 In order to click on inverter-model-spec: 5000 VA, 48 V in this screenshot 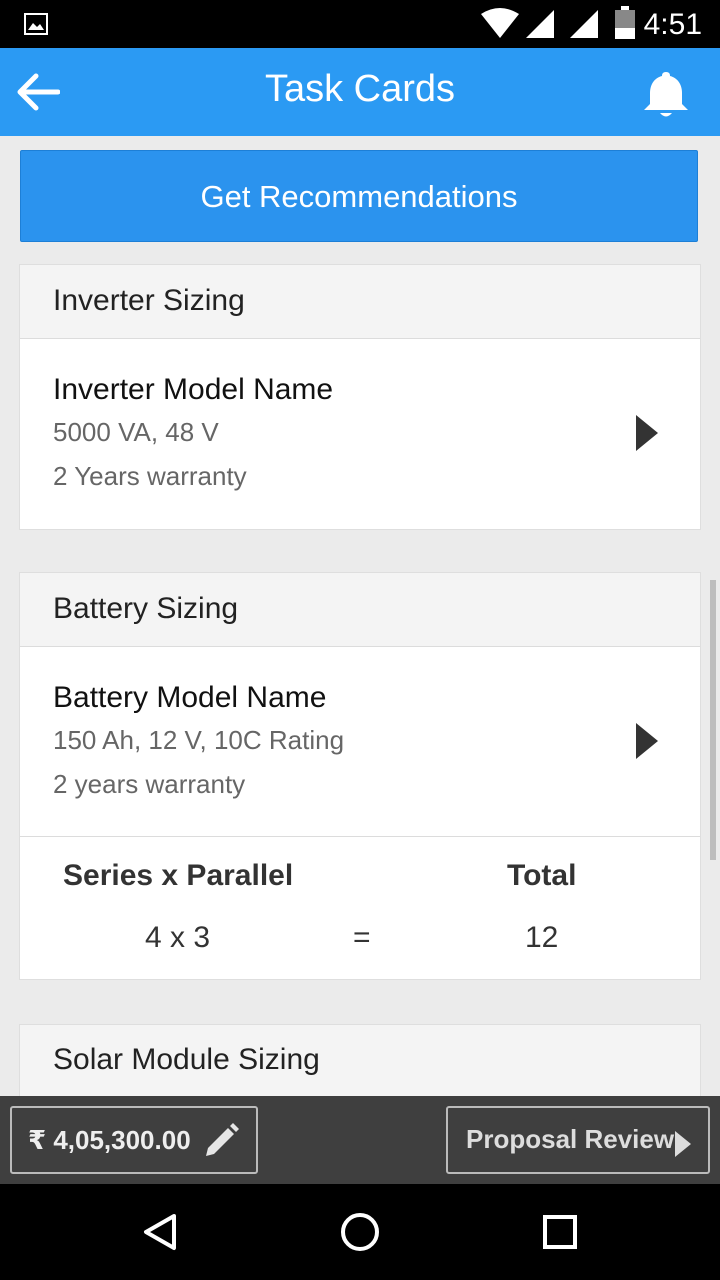, I will do `click(136, 432)`.